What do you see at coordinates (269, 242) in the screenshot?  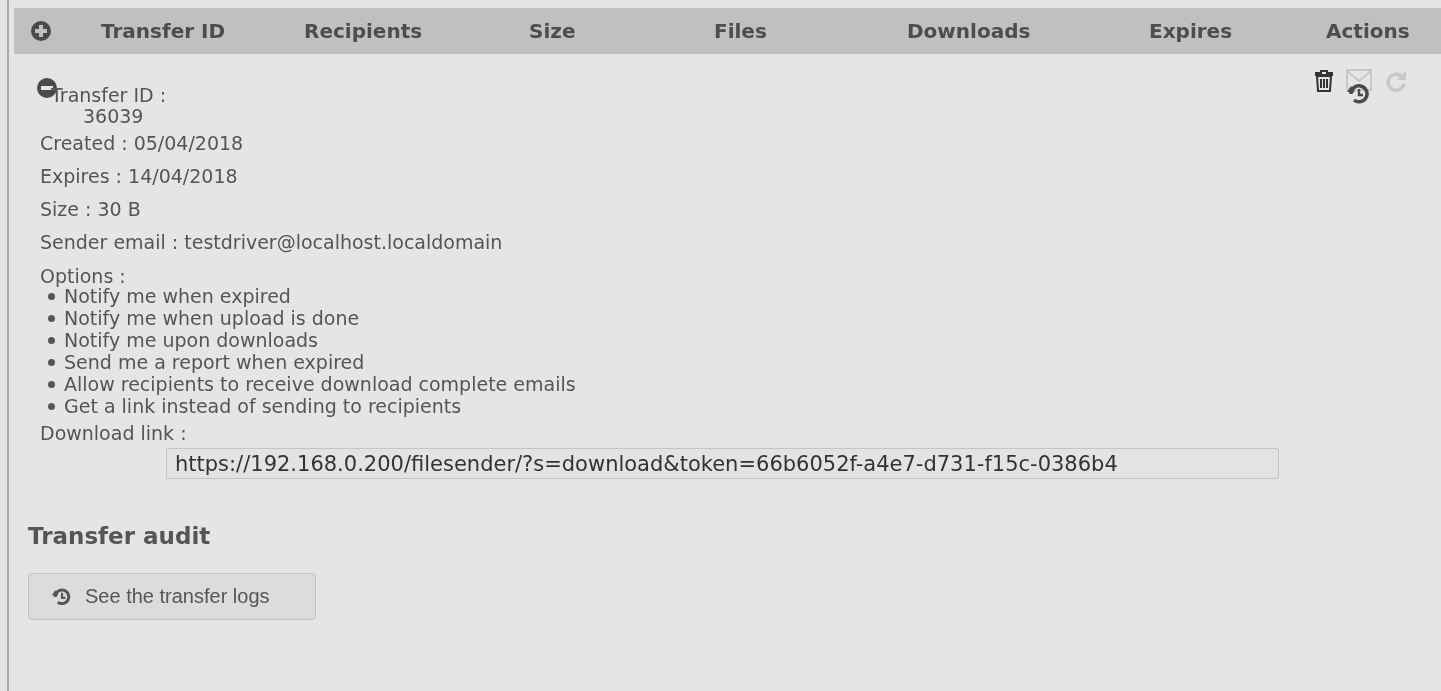 I see `detail-field: Sender email : testdriver@localhost.localdomain` at bounding box center [269, 242].